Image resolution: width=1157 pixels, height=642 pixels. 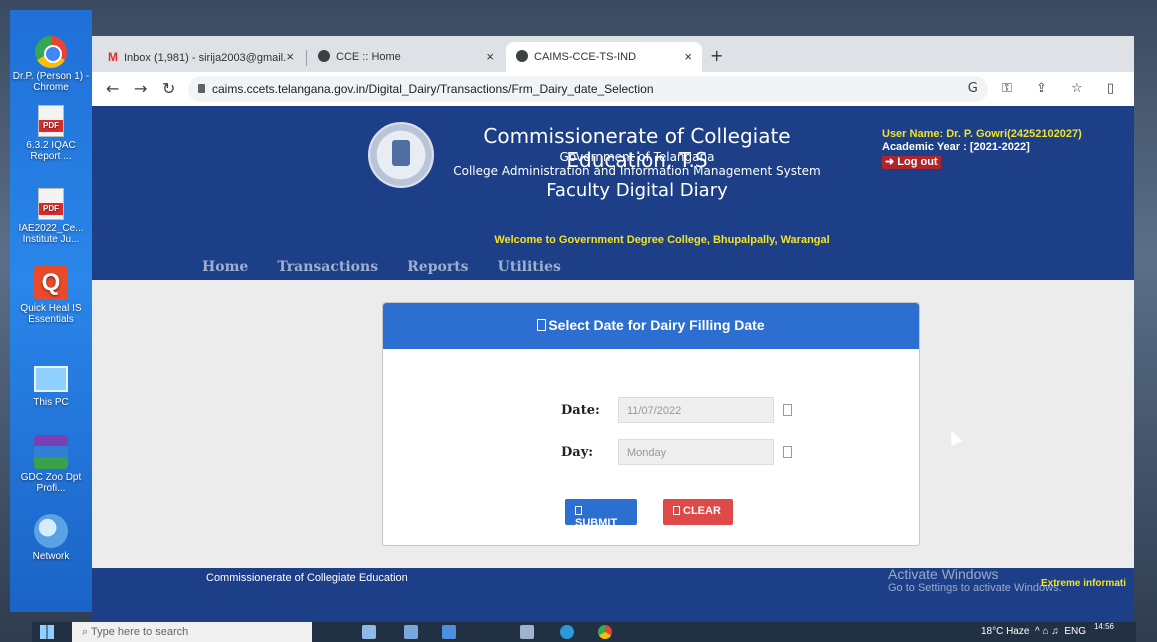 What do you see at coordinates (51, 283) in the screenshot?
I see `quick-heal-icon: Q` at bounding box center [51, 283].